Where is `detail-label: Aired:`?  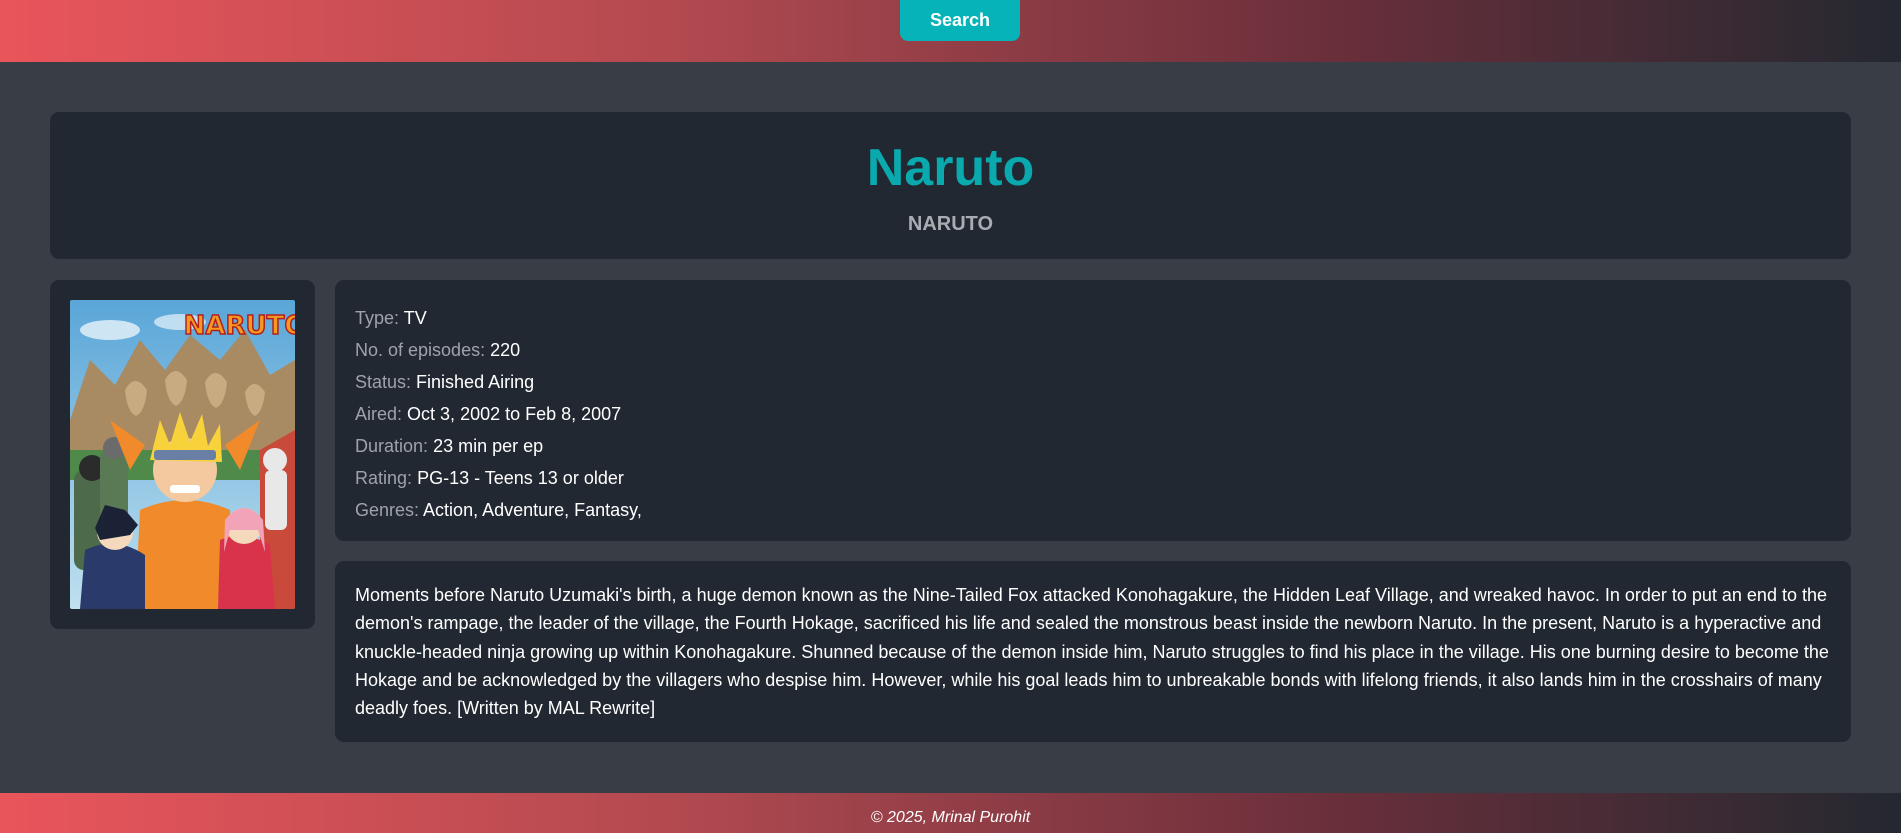 detail-label: Aired: is located at coordinates (379, 414).